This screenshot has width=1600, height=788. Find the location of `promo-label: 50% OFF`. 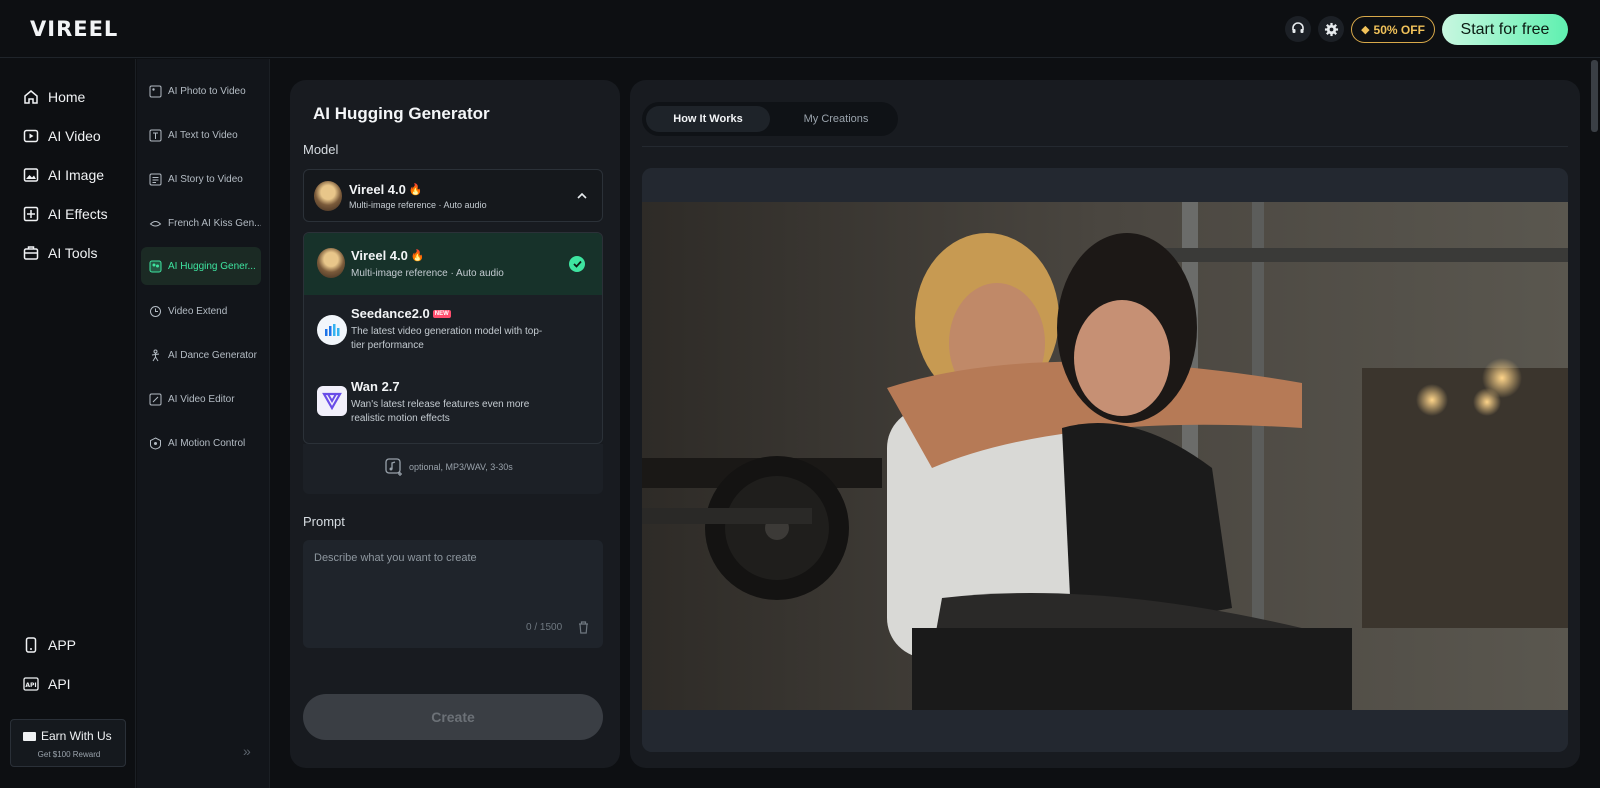

promo-label: 50% OFF is located at coordinates (1399, 29).